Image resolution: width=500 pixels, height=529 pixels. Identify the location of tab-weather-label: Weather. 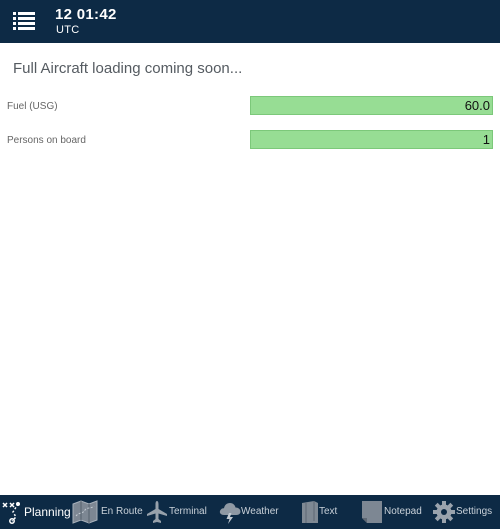
(260, 511).